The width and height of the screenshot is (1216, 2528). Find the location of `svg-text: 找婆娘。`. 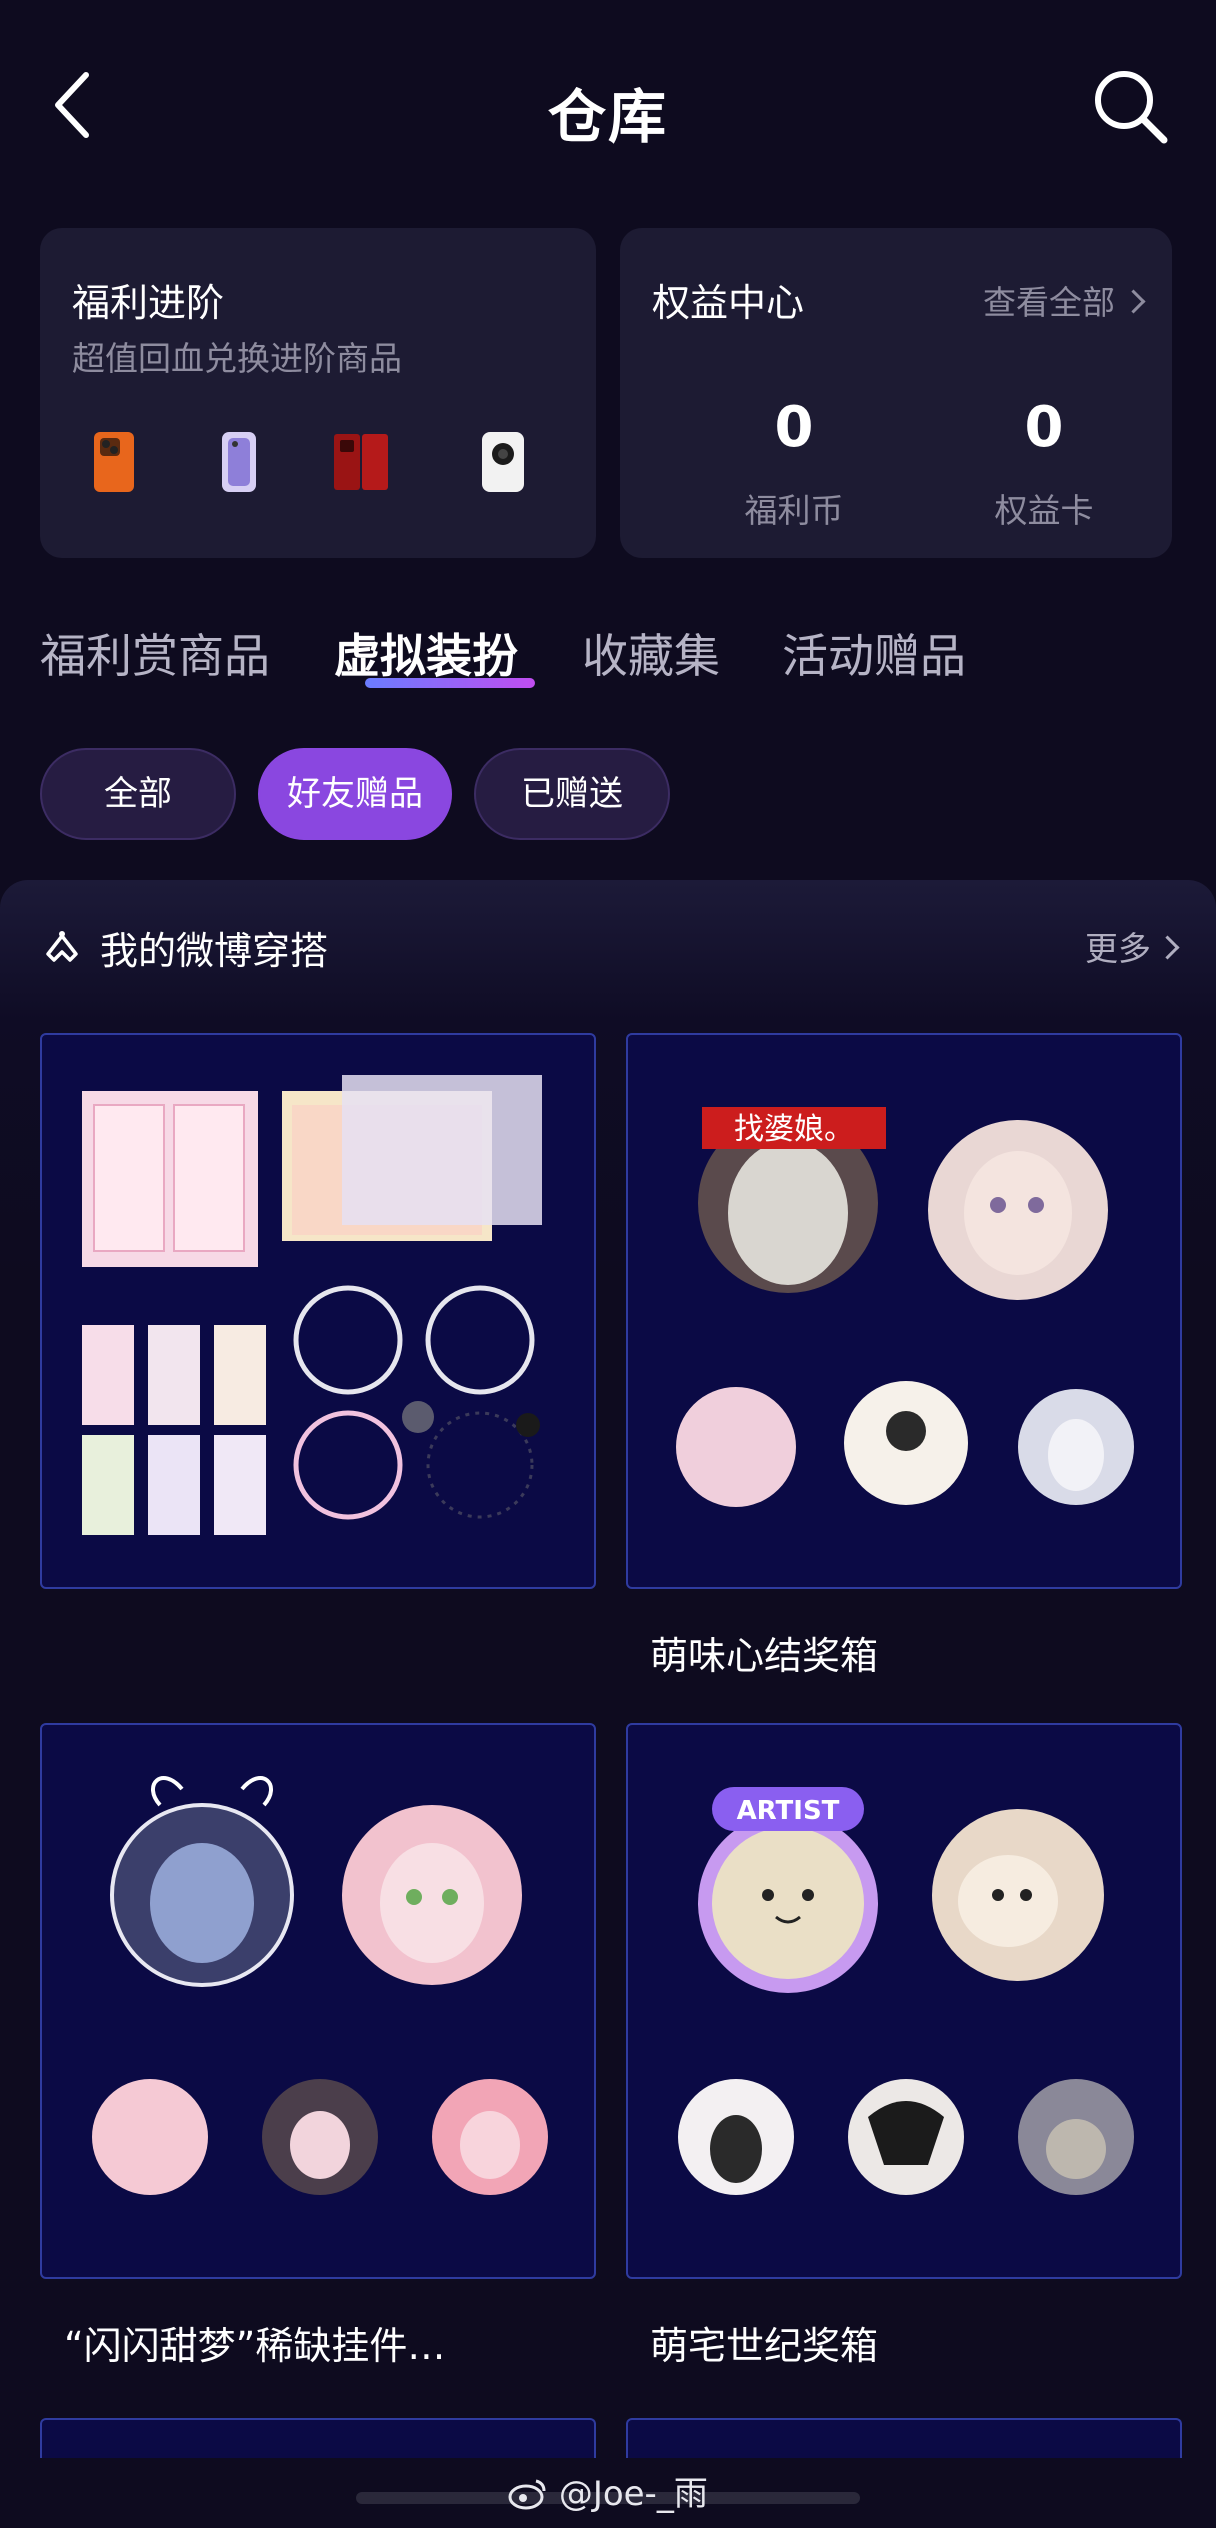

svg-text: 找婆娘。 is located at coordinates (794, 1129).